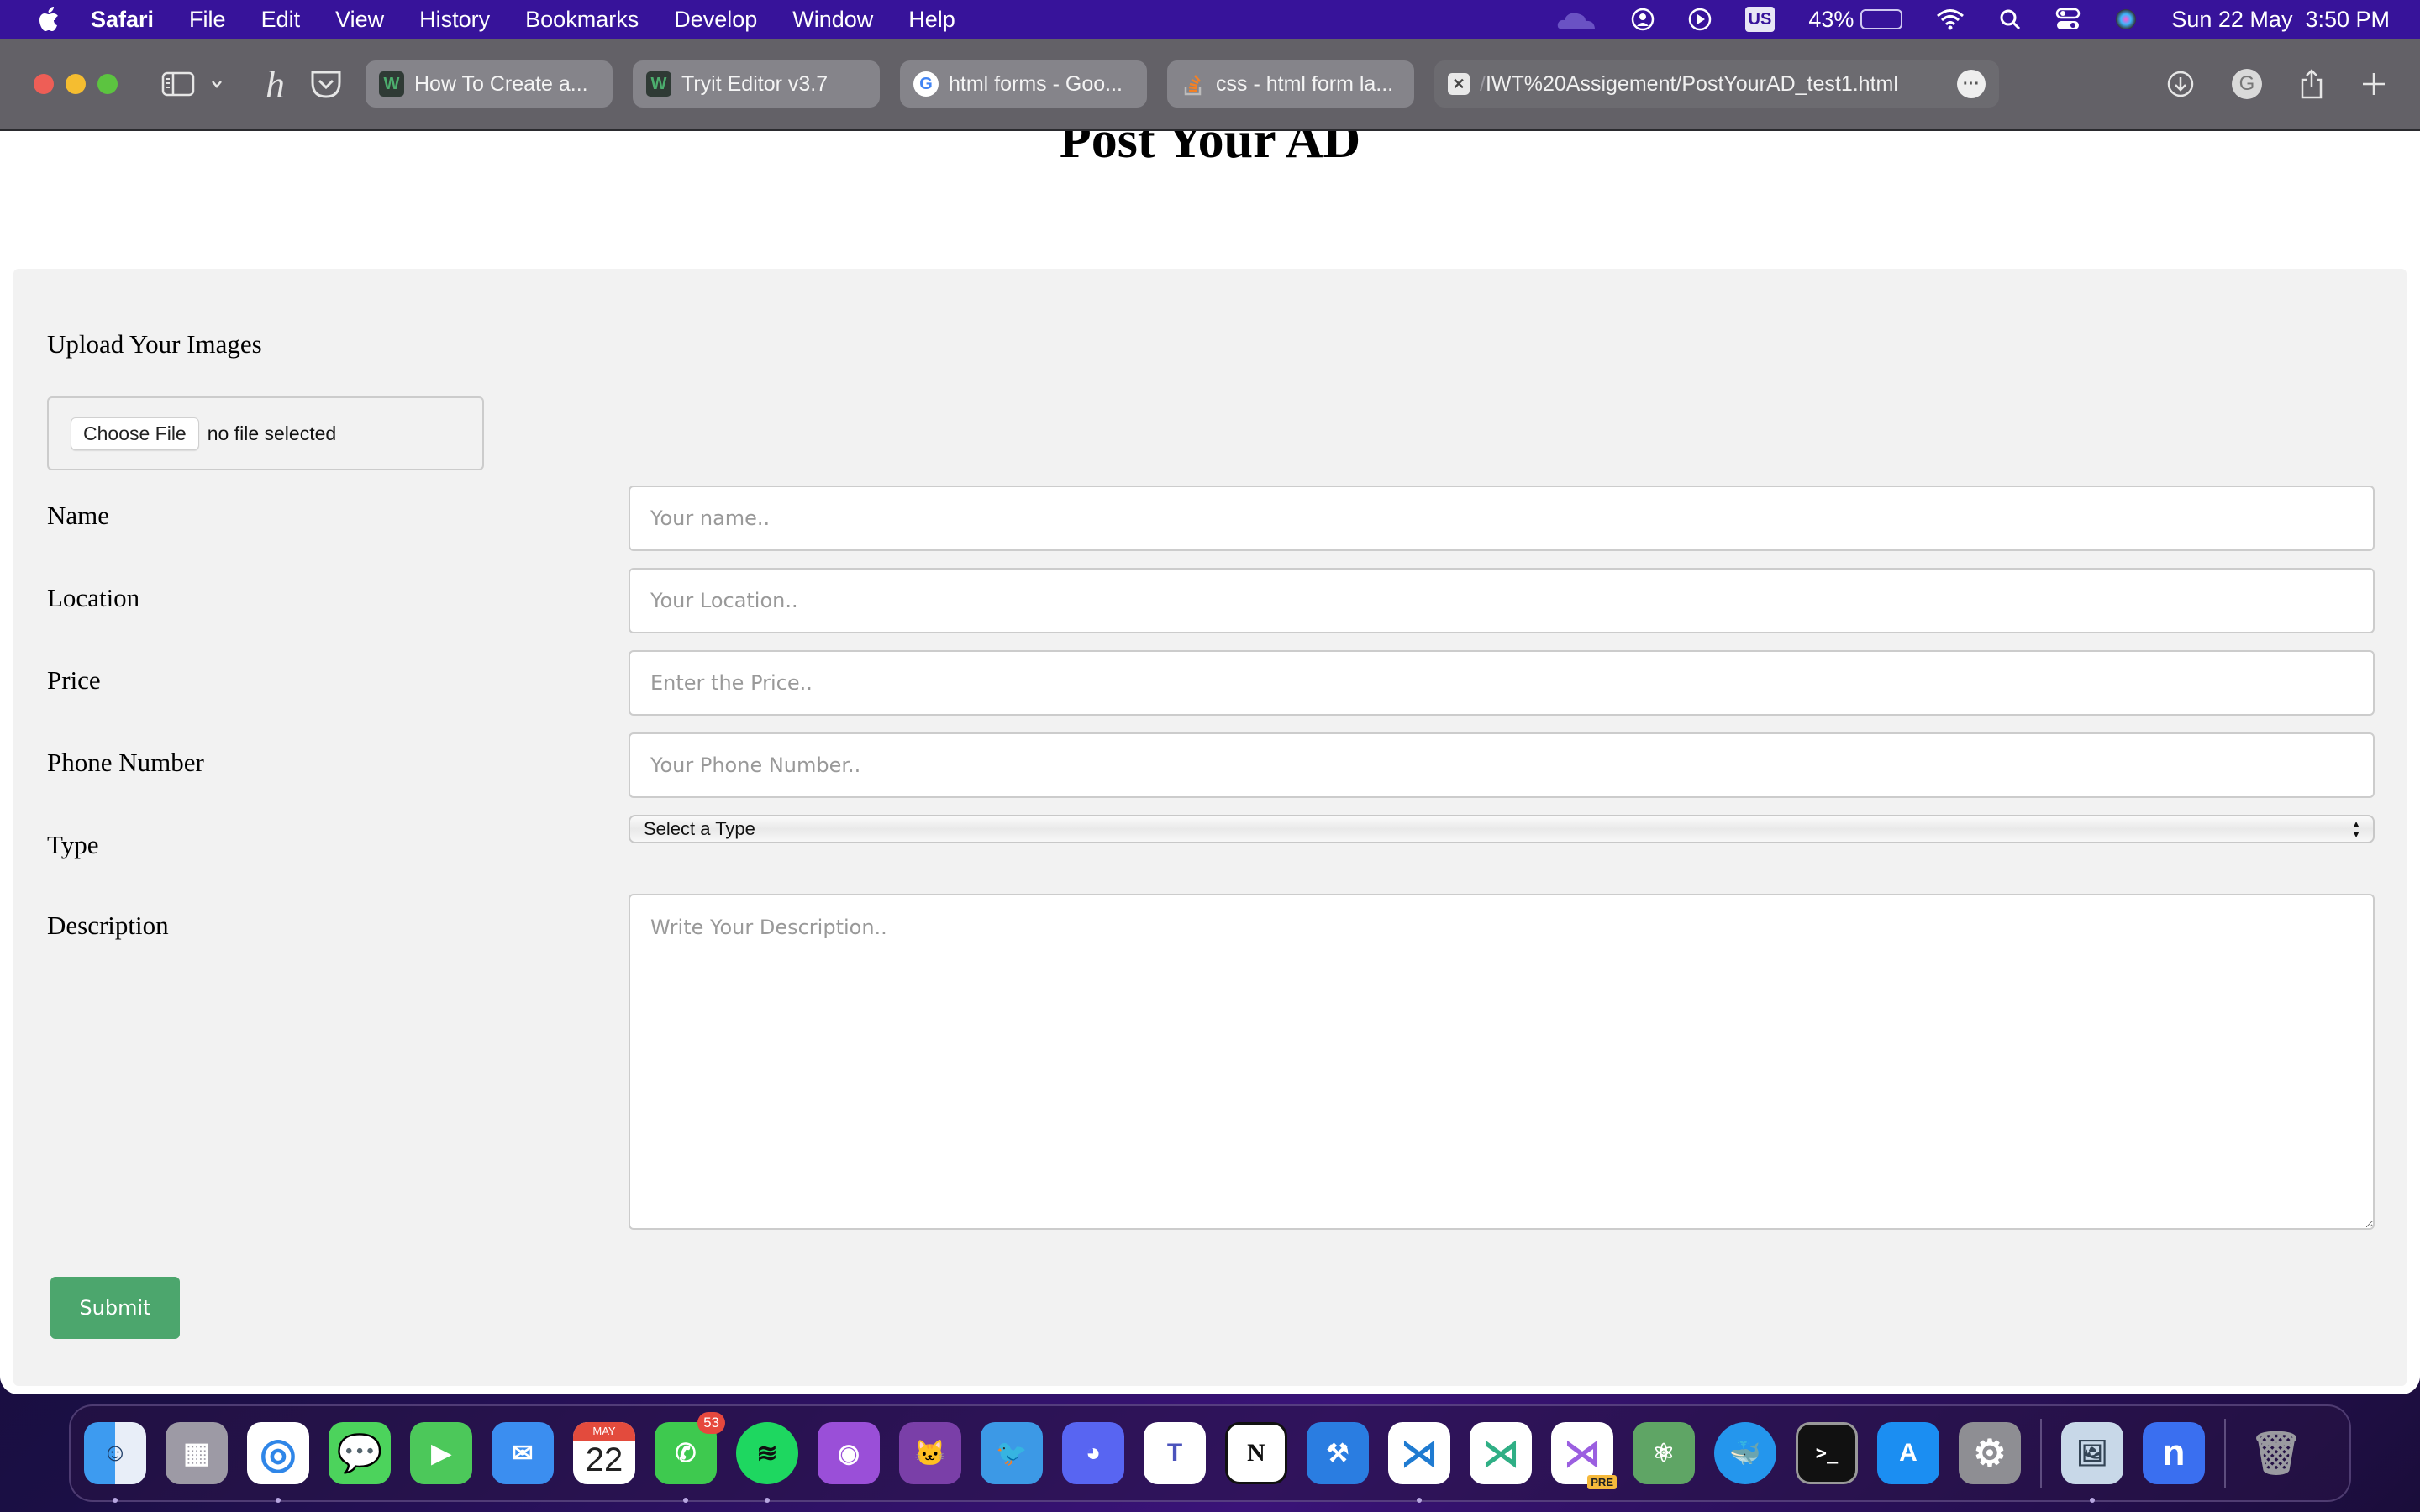 This screenshot has width=2420, height=1512. What do you see at coordinates (1576, 19) in the screenshot?
I see `cloudflare-warp-icon` at bounding box center [1576, 19].